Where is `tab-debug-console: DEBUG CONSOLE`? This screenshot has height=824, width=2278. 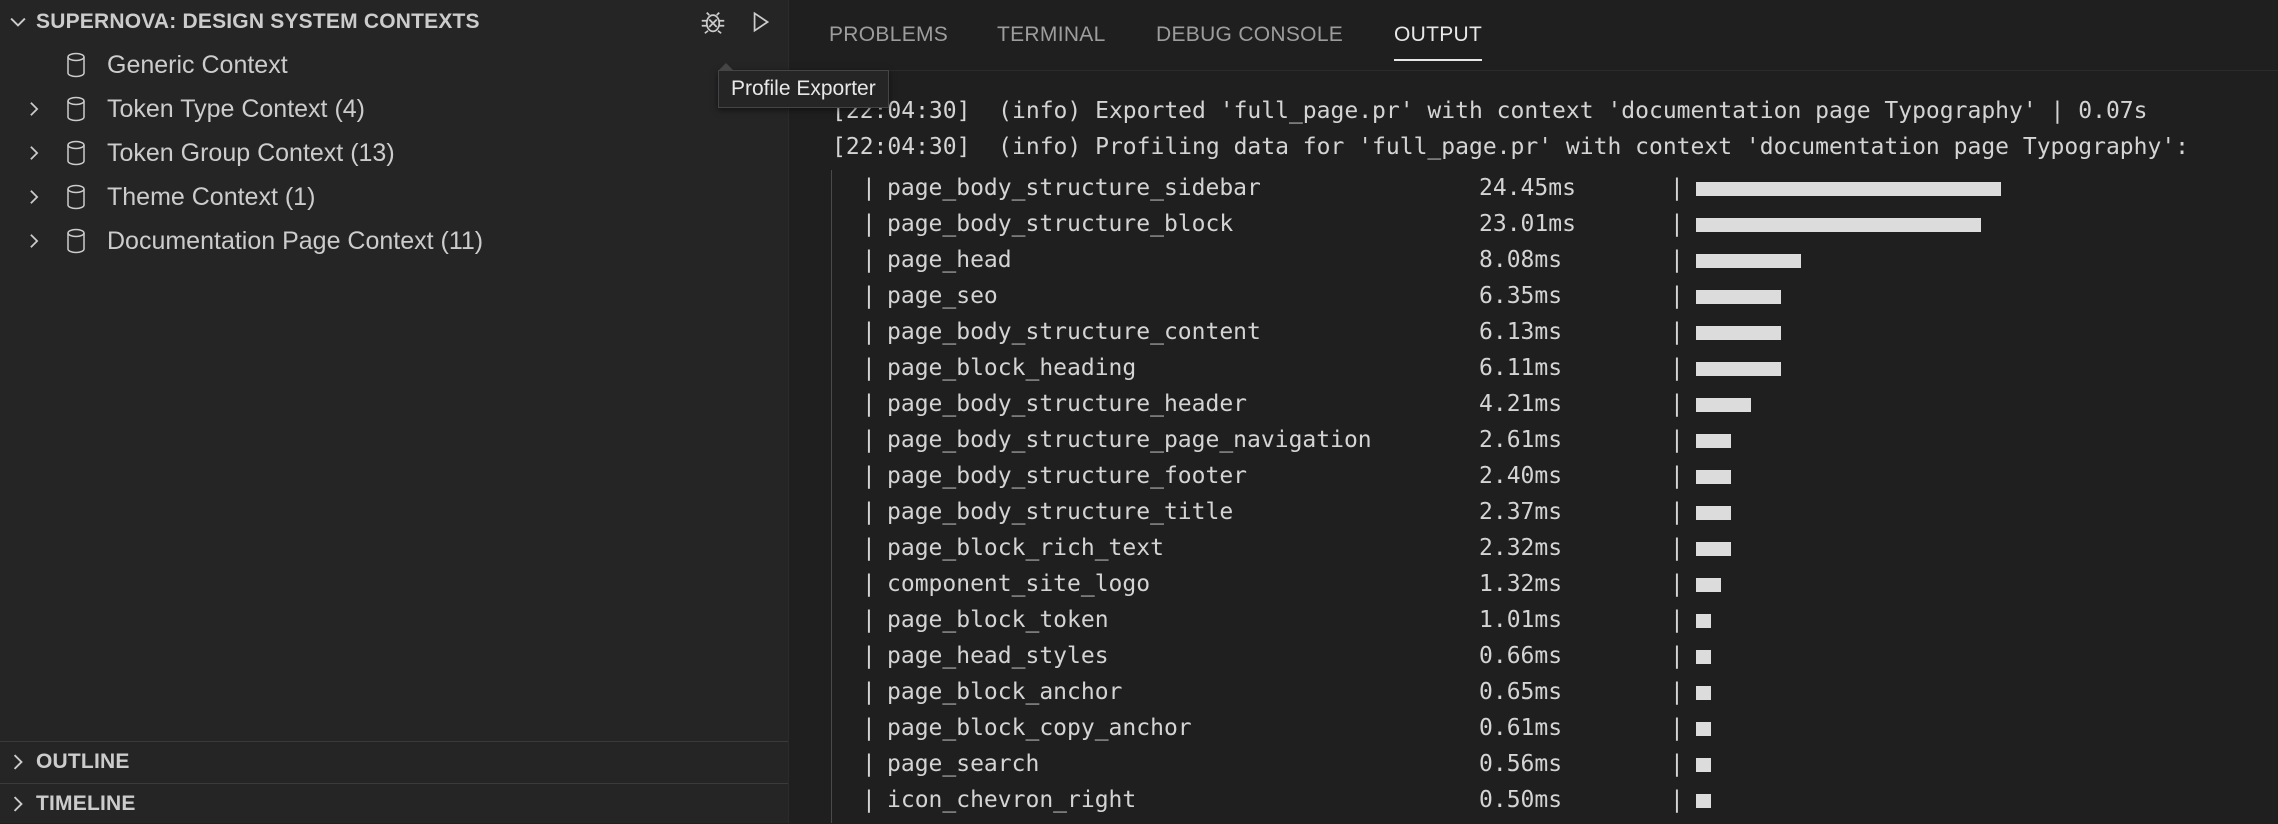
tab-debug-console: DEBUG CONSOLE is located at coordinates (1249, 35).